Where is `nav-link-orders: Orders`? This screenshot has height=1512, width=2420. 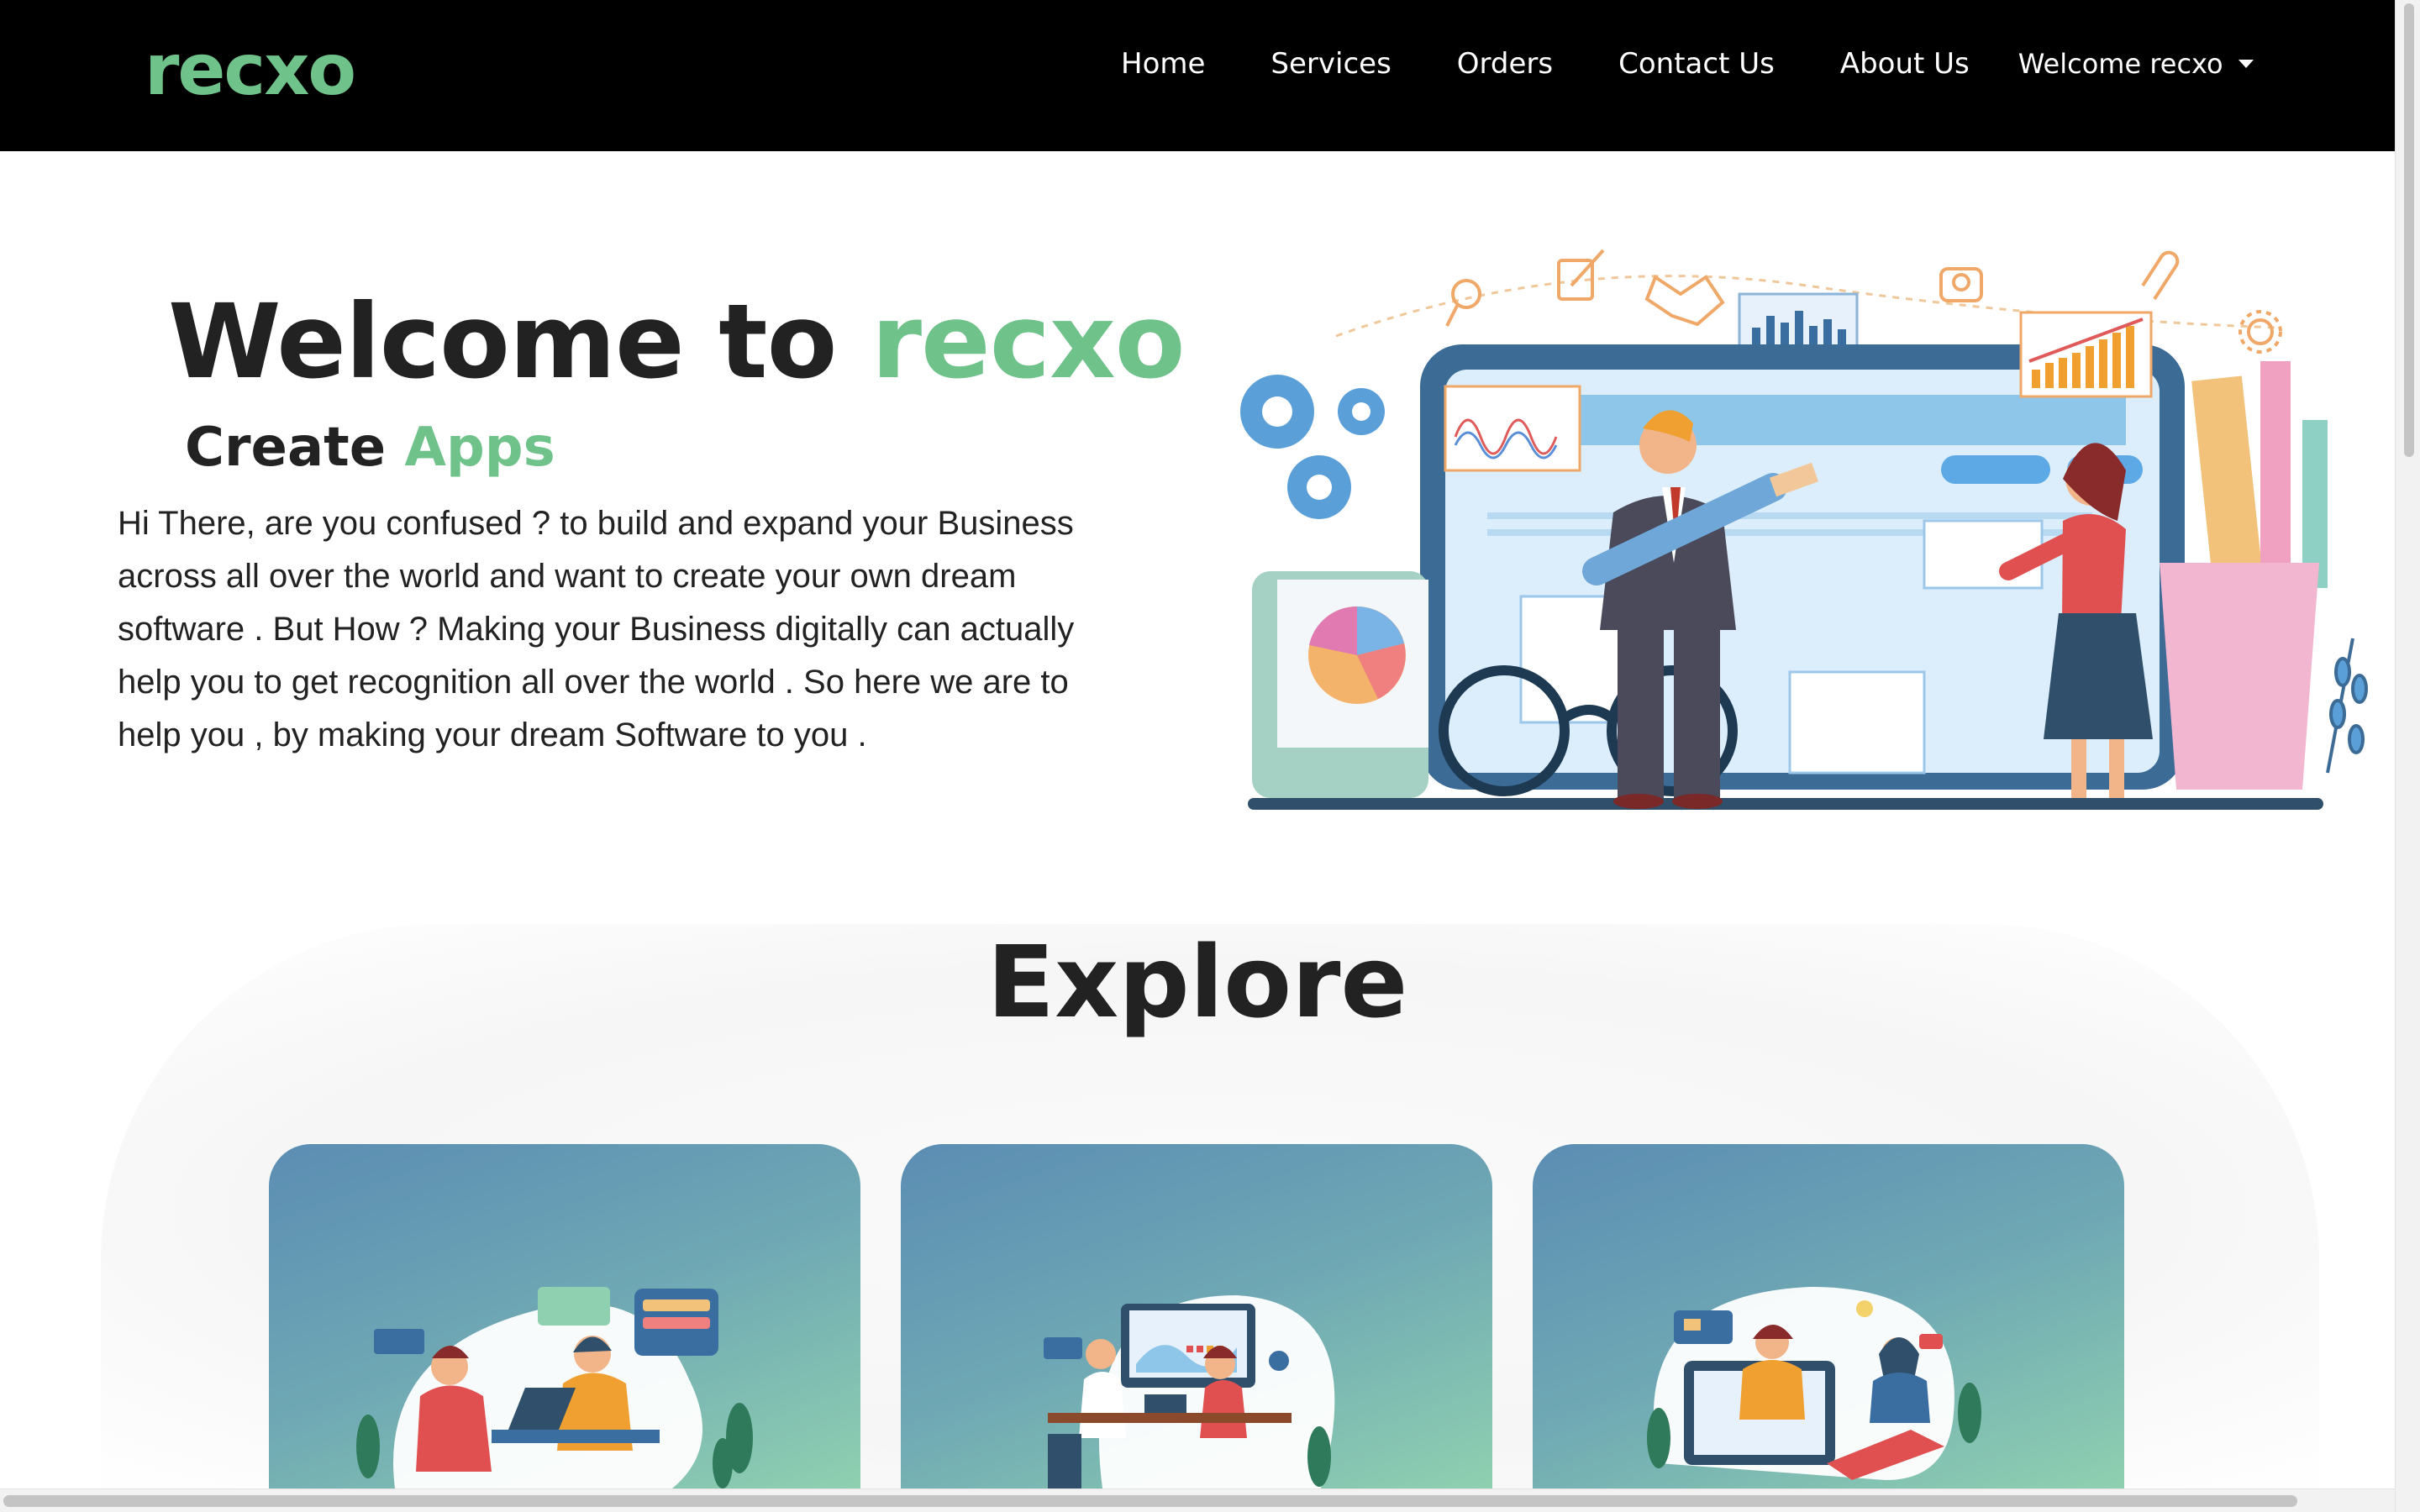 nav-link-orders: Orders is located at coordinates (1505, 64).